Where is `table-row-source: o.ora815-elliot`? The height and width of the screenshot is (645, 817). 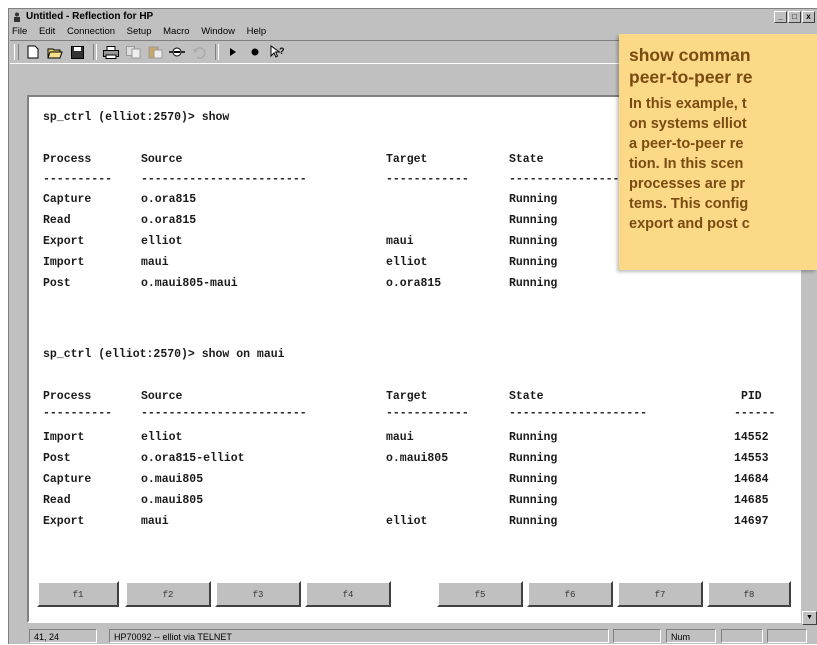
table-row-source: o.ora815-elliot is located at coordinates (193, 458).